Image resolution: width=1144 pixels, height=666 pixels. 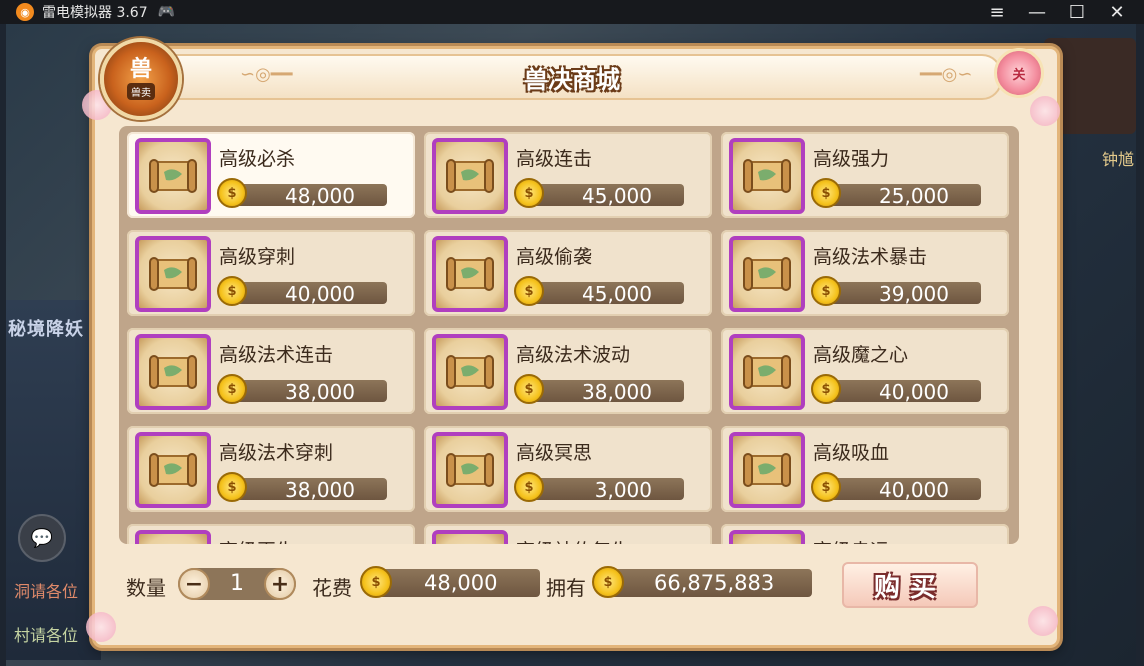 What do you see at coordinates (851, 159) in the screenshot?
I see `item-name: 高级强力` at bounding box center [851, 159].